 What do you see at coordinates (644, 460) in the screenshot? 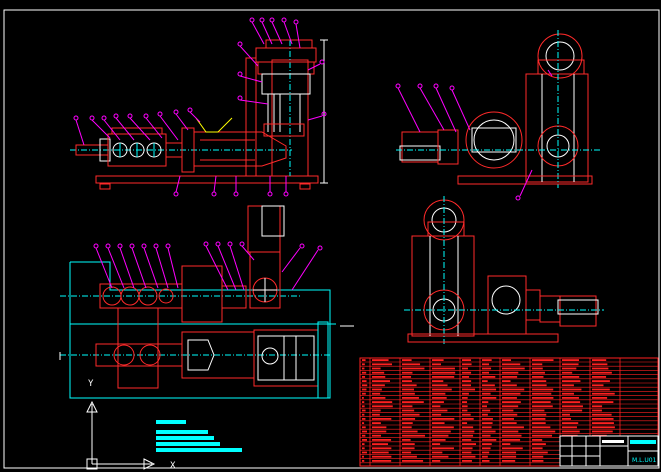
I see `title-block-code: M.L.U01` at bounding box center [644, 460].